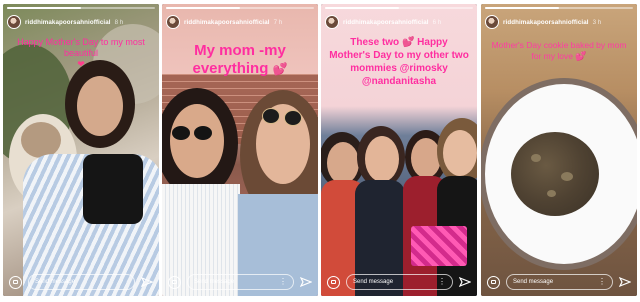 This screenshot has width=640, height=302. I want to click on send-message-input: Send message, so click(81, 282).